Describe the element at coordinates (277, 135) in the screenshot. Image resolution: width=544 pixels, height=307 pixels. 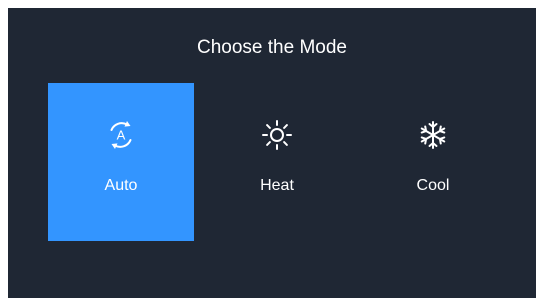
I see `sun-icon` at that location.